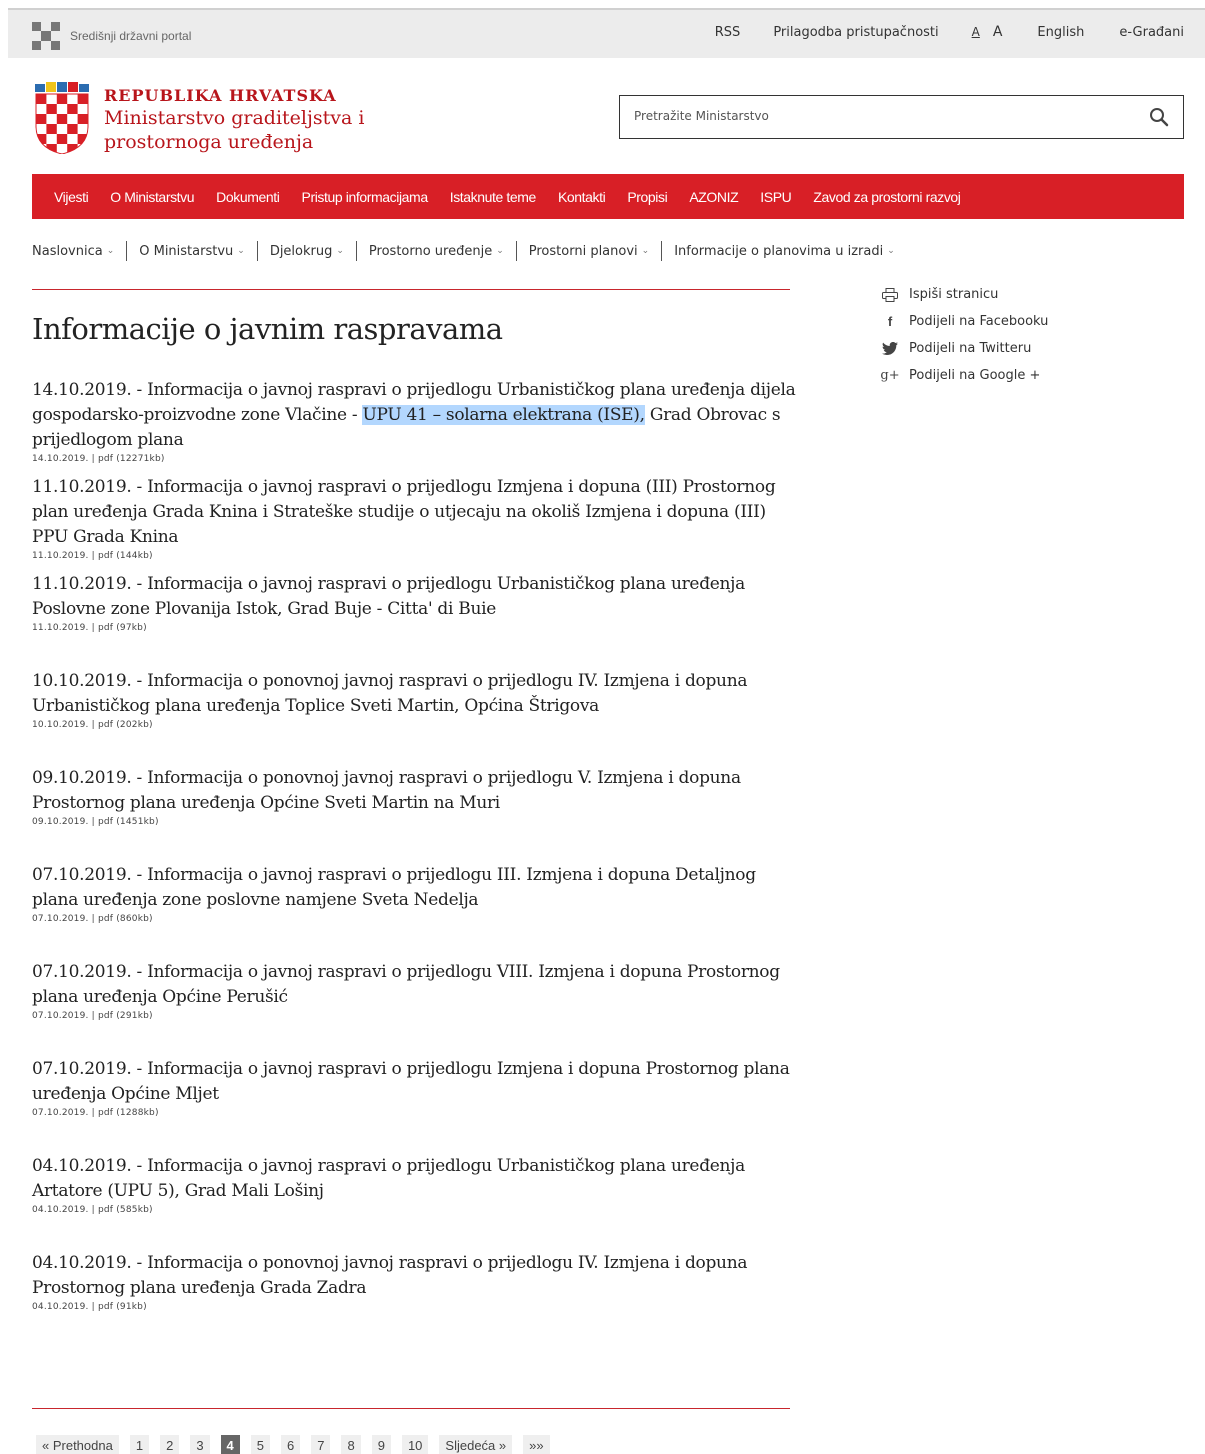  What do you see at coordinates (493, 197) in the screenshot?
I see `nav-item-istaknute-teme: Istaknute teme` at bounding box center [493, 197].